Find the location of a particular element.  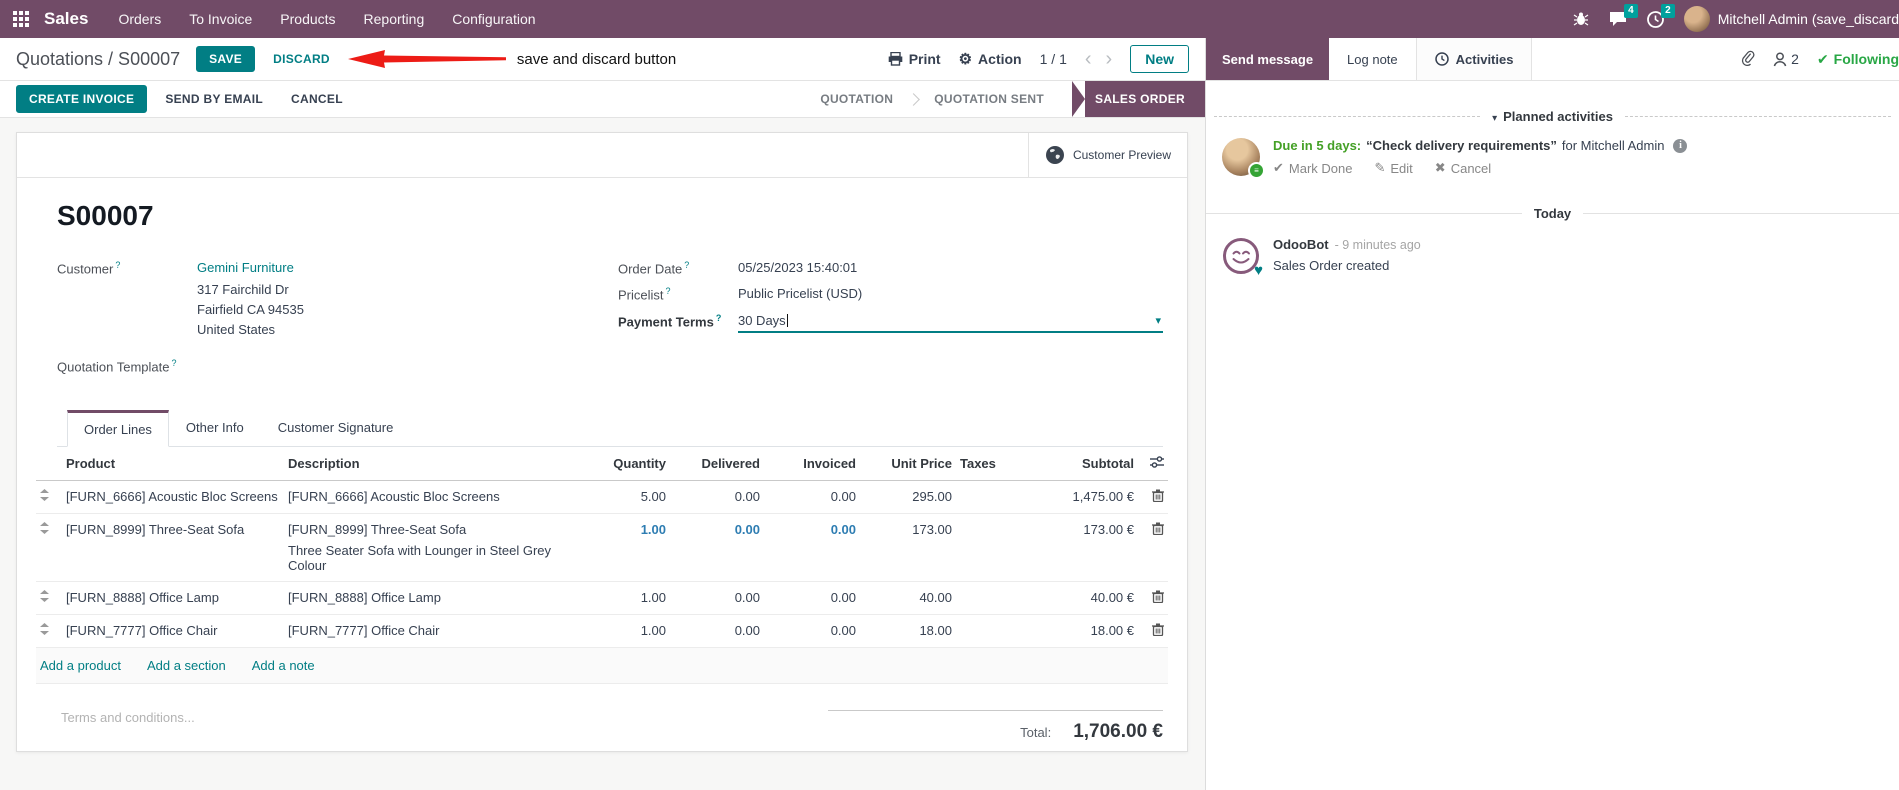

payment-terms-input: 30 Days ▾ is located at coordinates (950, 323).